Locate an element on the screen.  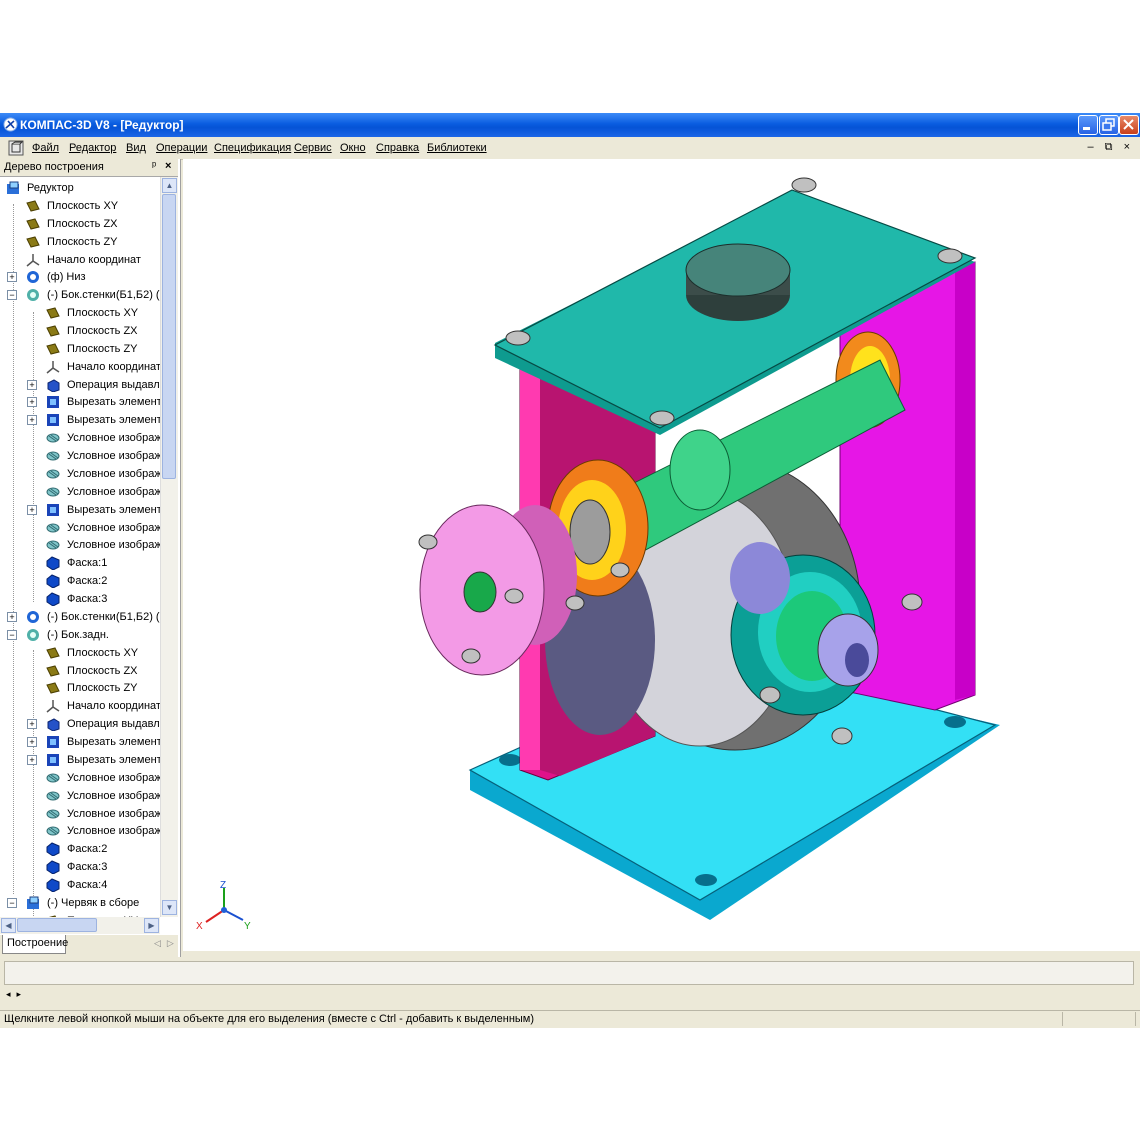
part-active-icon is located at coordinates (33, 295).